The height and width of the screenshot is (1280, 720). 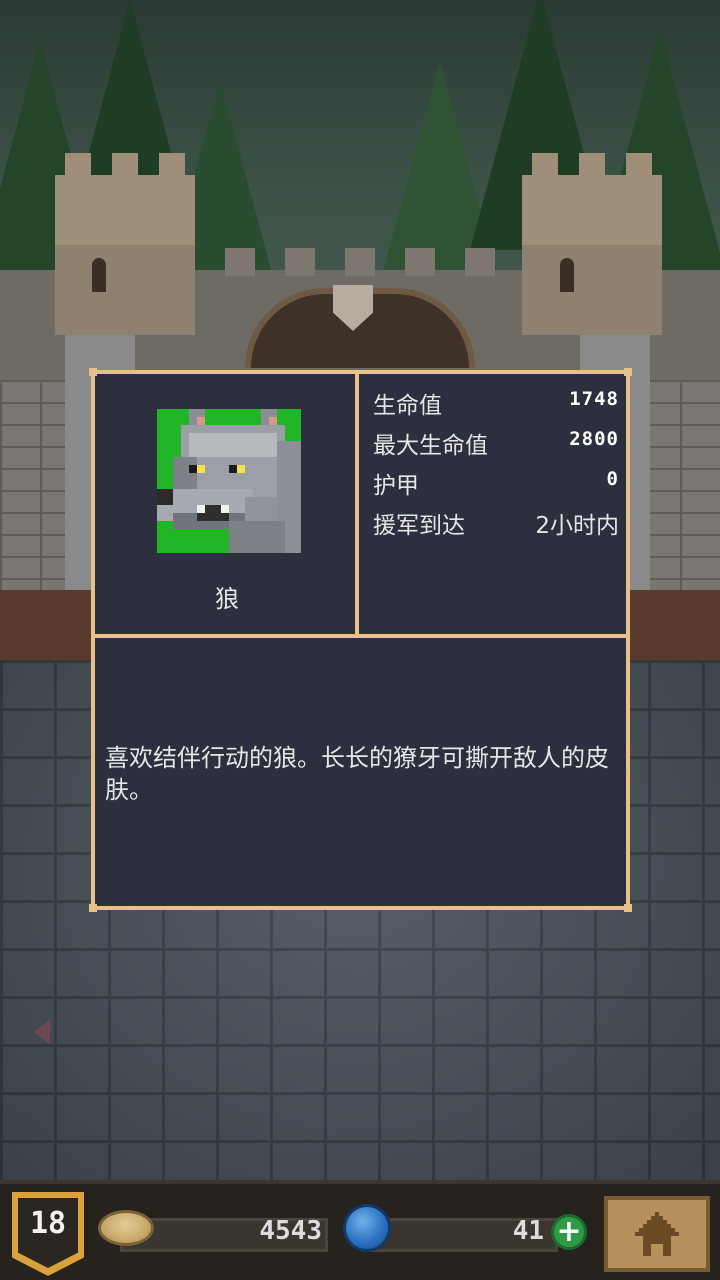 What do you see at coordinates (419, 526) in the screenshot?
I see `stat-label: 援军到达` at bounding box center [419, 526].